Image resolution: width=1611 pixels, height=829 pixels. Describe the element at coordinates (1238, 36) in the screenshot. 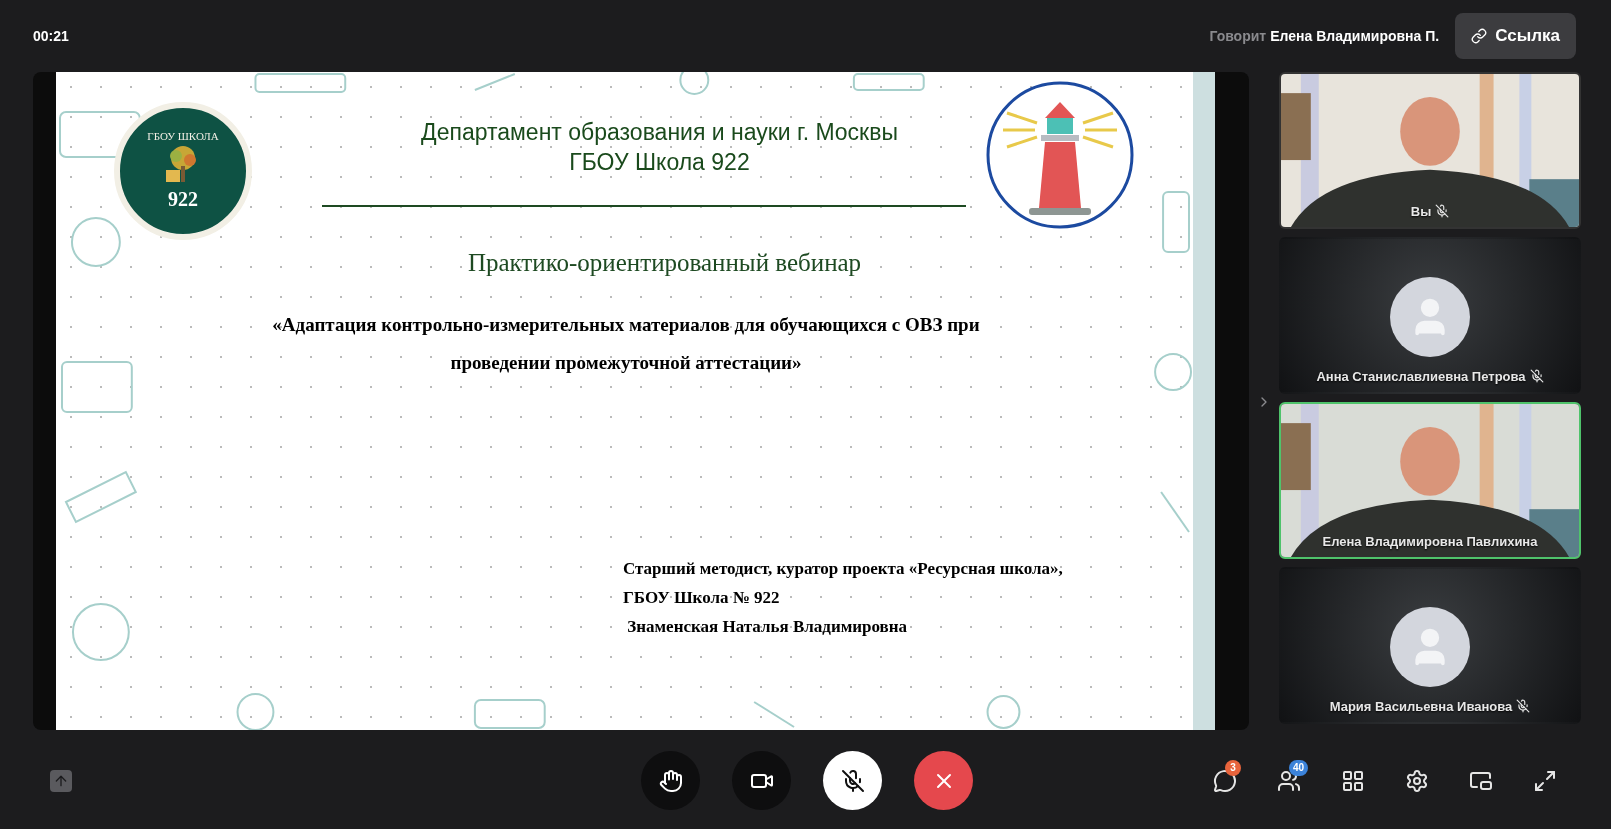

I see `speaker-label: Говорит` at that location.